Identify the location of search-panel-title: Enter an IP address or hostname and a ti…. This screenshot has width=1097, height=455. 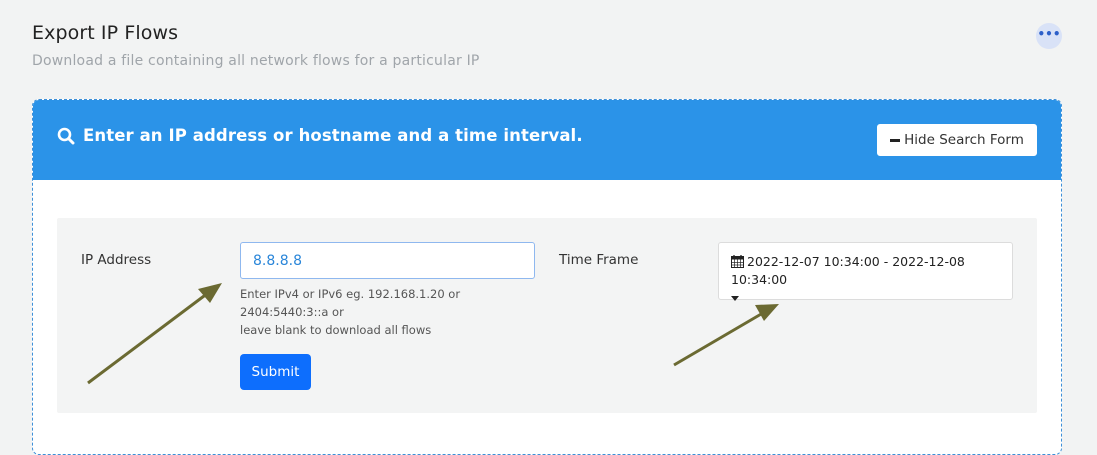
(333, 135).